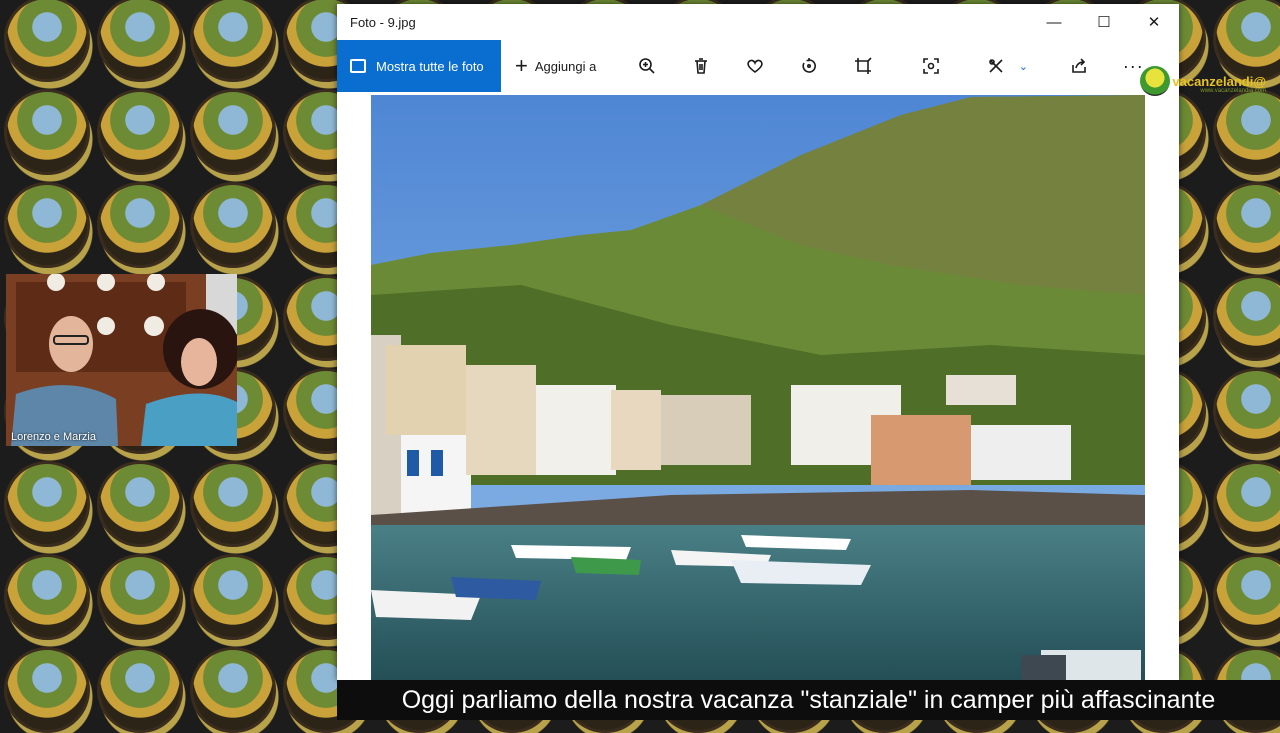 This screenshot has height=733, width=1280. Describe the element at coordinates (931, 66) in the screenshot. I see `enhance-icon` at that location.